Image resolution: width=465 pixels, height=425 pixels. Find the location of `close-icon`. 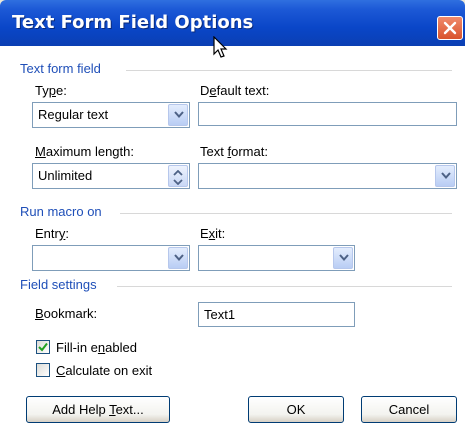

close-icon is located at coordinates (450, 28).